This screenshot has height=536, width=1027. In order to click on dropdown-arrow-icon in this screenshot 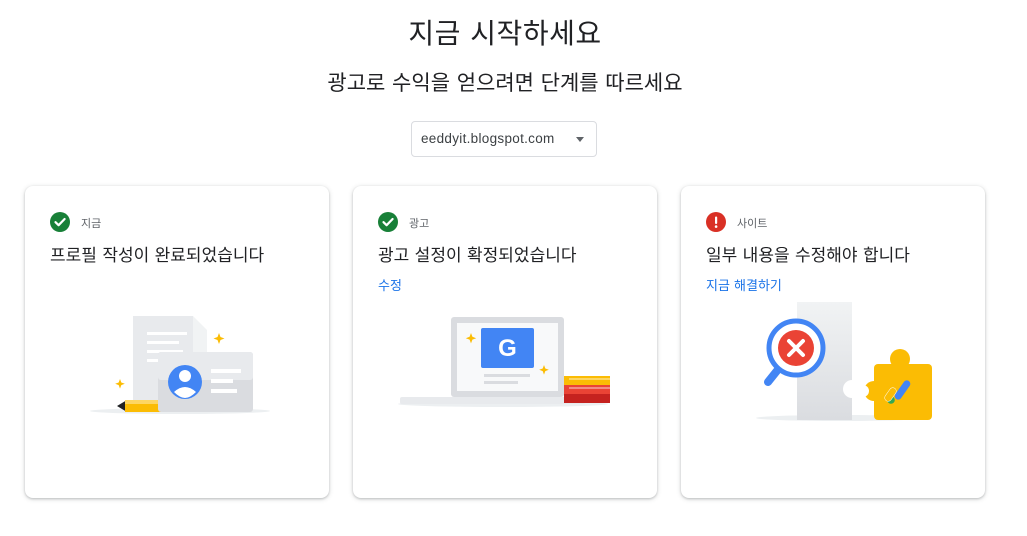, I will do `click(580, 139)`.